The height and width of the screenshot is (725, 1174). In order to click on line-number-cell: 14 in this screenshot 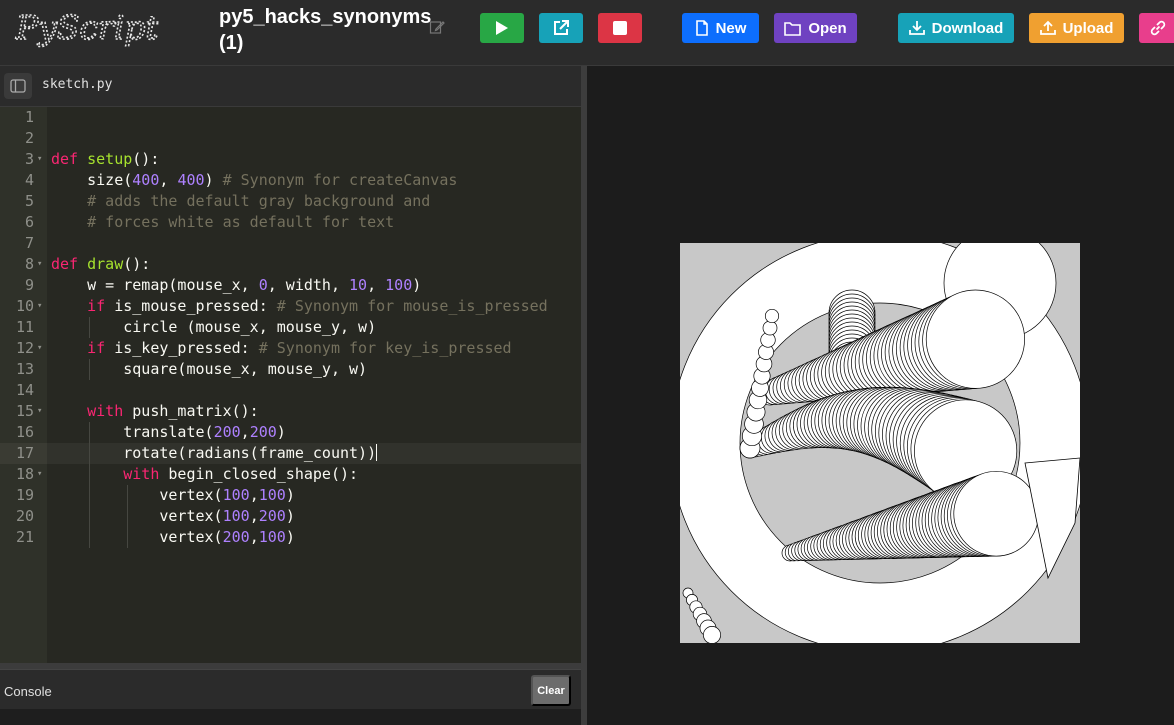, I will do `click(23, 390)`.